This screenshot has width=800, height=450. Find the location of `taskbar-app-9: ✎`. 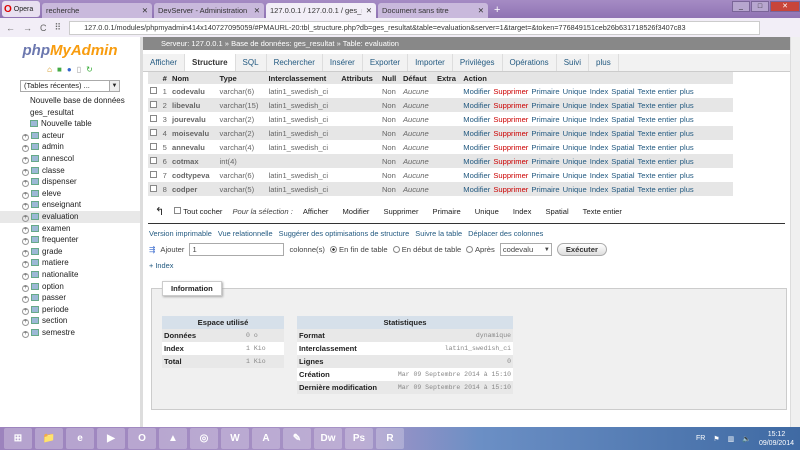

taskbar-app-9: ✎ is located at coordinates (297, 438).